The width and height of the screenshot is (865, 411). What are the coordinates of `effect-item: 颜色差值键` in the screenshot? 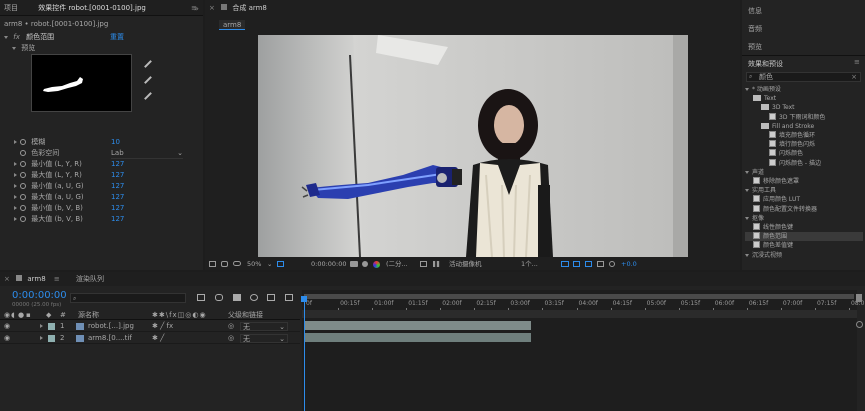 It's located at (804, 245).